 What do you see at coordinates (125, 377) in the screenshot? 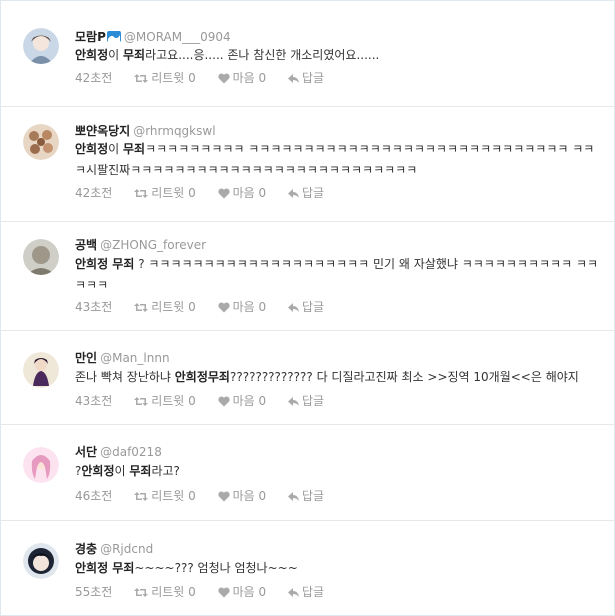
I see `text-normal: 존나 빡쳐 장난하냐` at bounding box center [125, 377].